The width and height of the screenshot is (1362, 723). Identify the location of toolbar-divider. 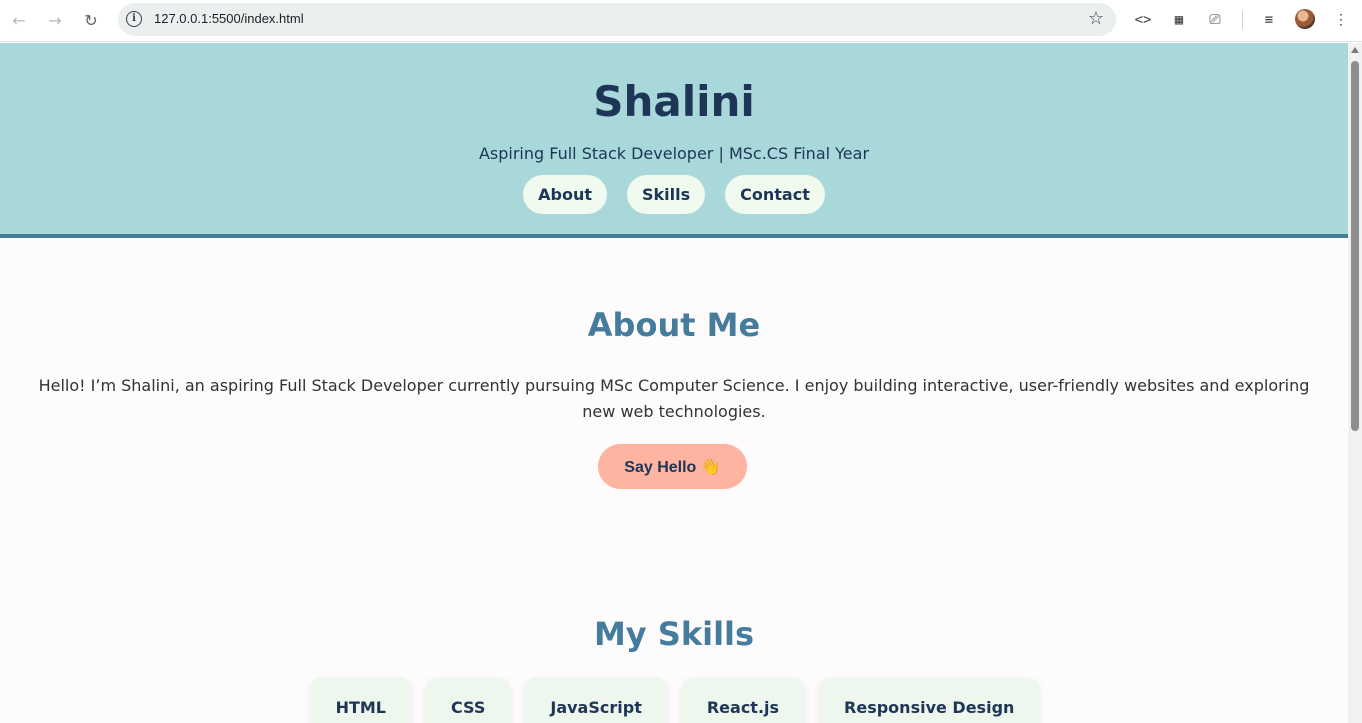
(1242, 20).